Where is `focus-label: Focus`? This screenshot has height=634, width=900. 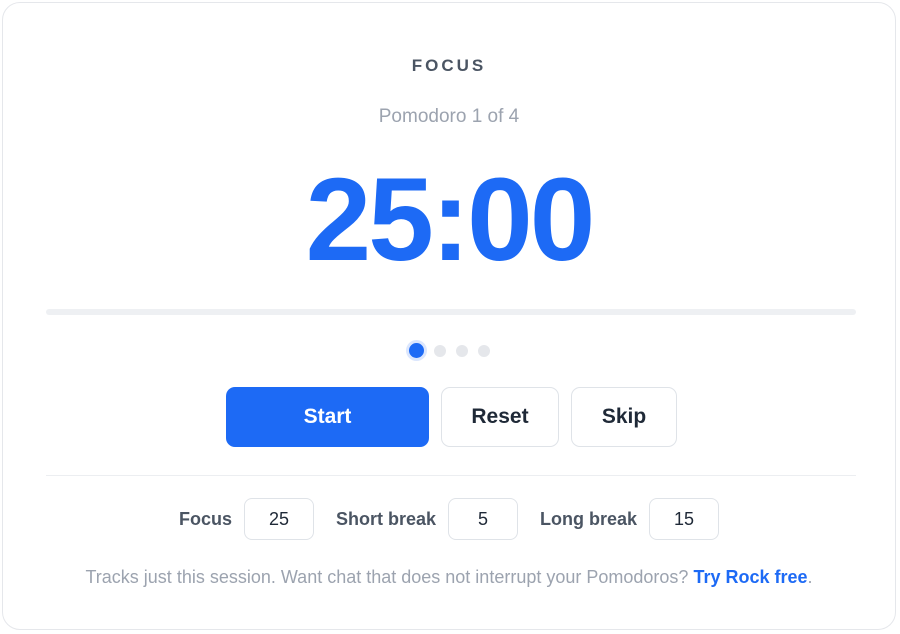 focus-label: Focus is located at coordinates (205, 518).